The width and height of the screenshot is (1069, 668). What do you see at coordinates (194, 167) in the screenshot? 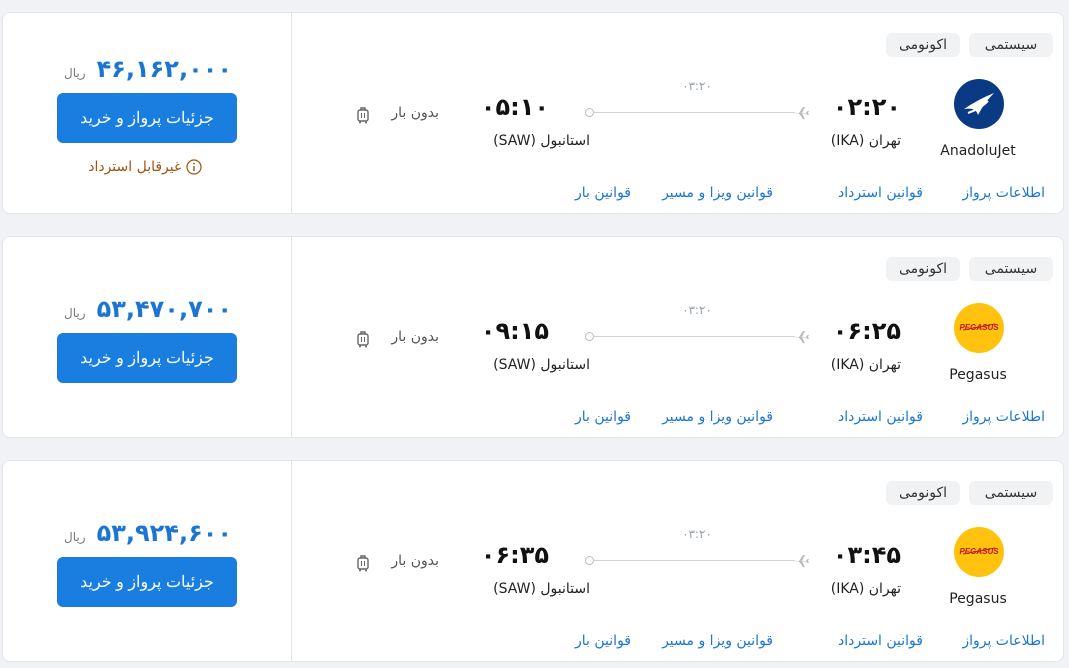
I see `info-icon` at bounding box center [194, 167].